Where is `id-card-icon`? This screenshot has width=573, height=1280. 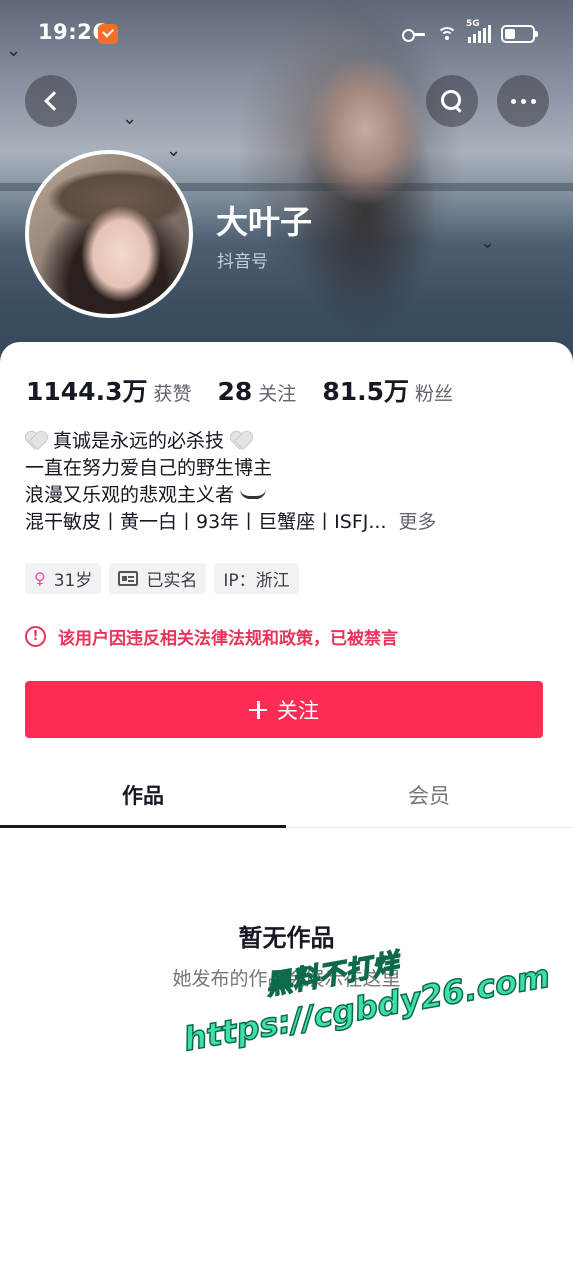
id-card-icon is located at coordinates (128, 578).